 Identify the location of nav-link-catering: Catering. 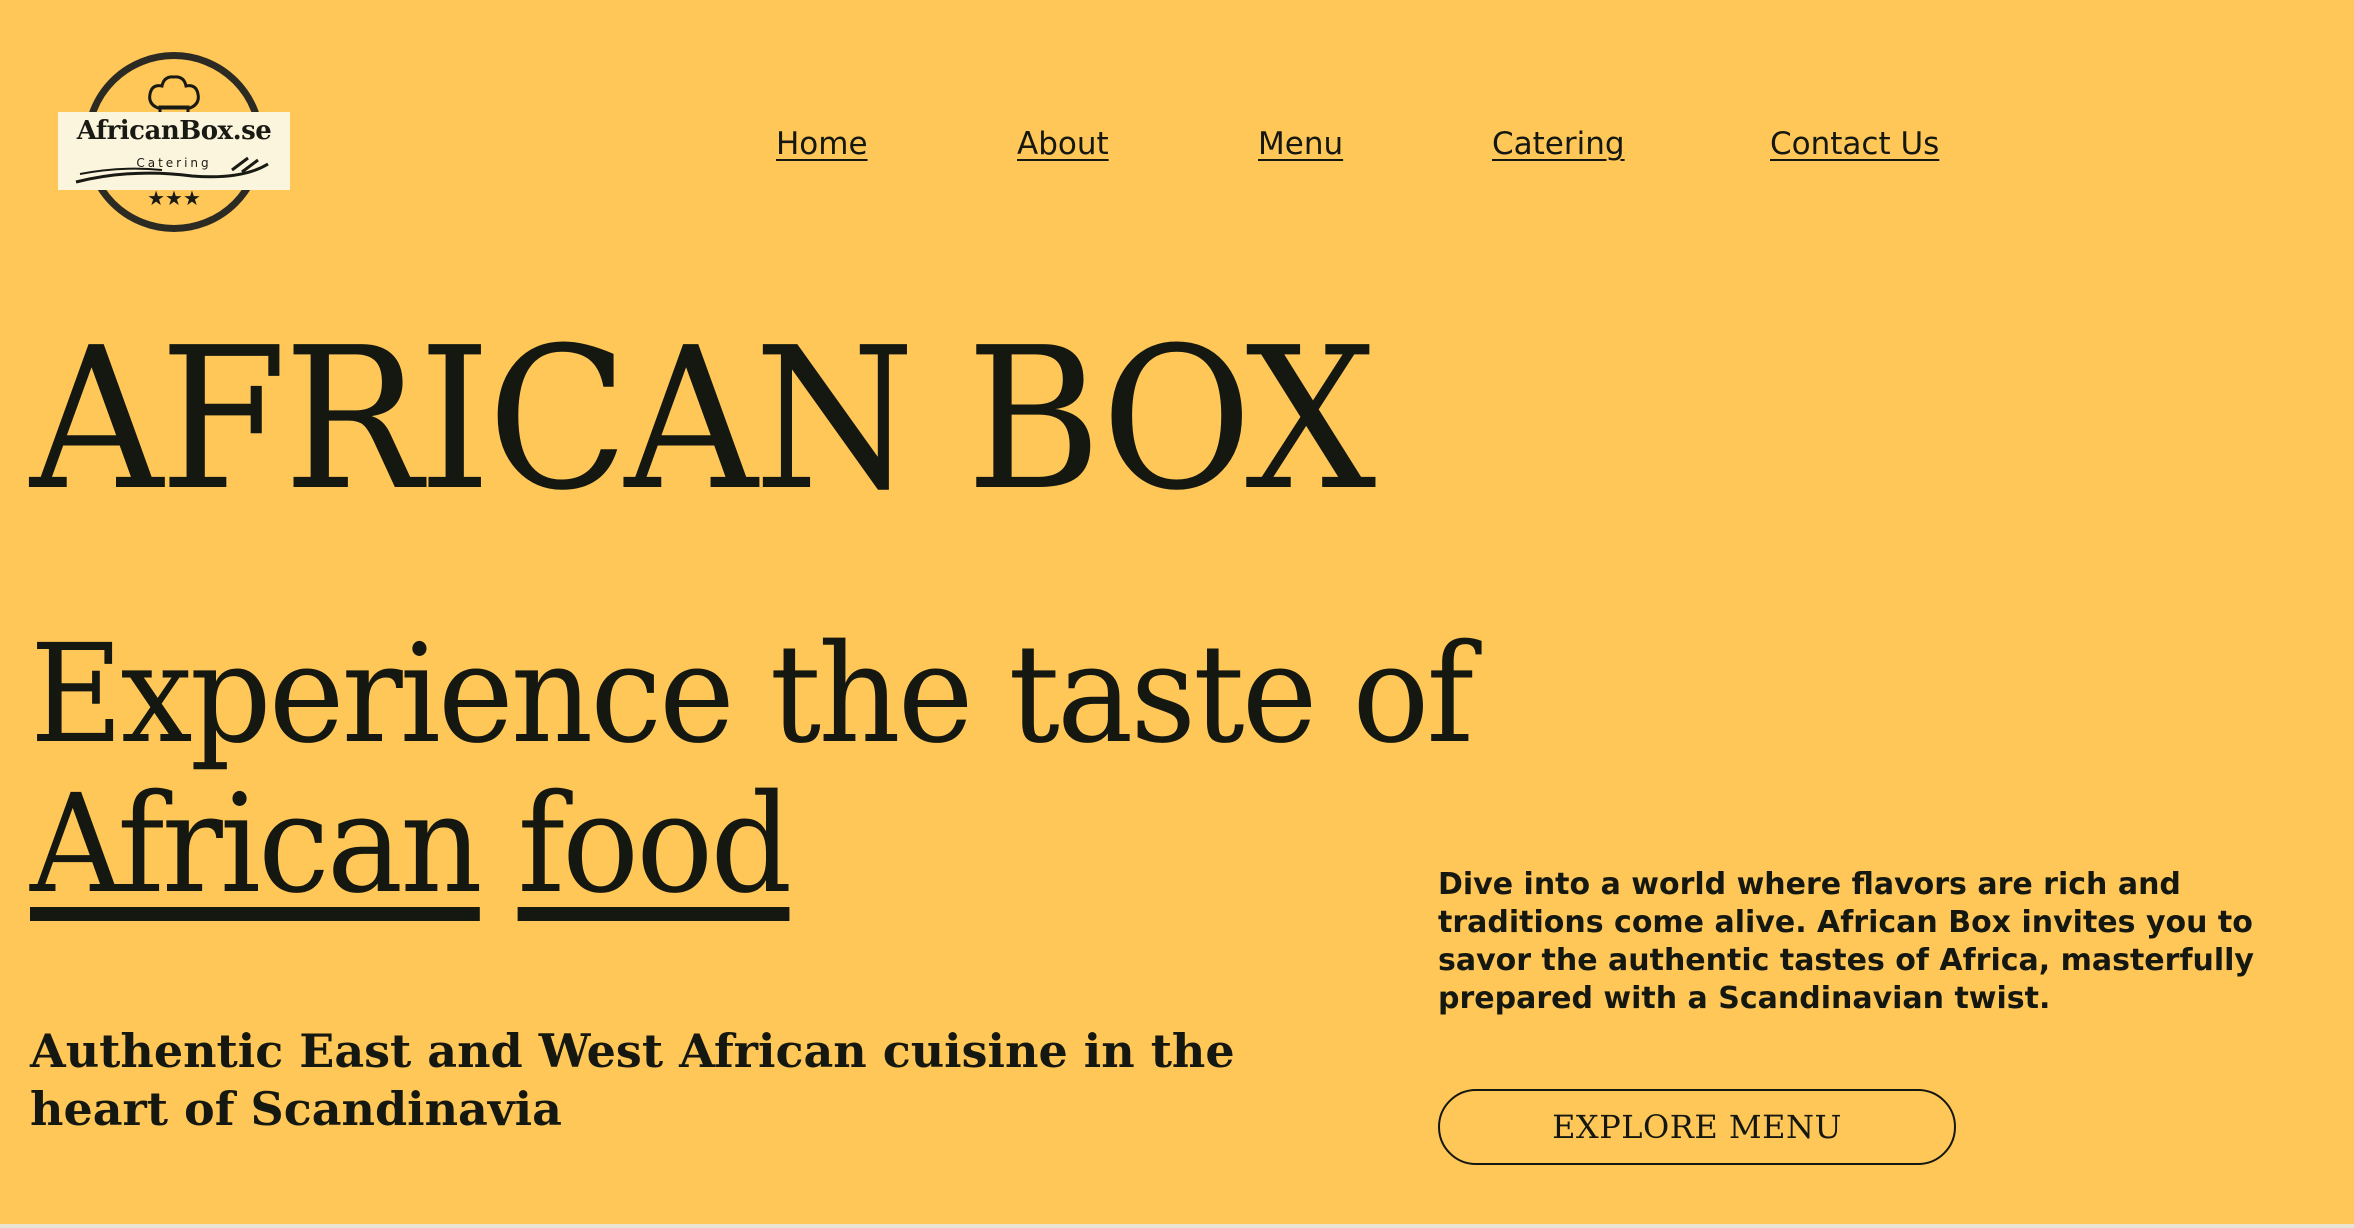
(1558, 144).